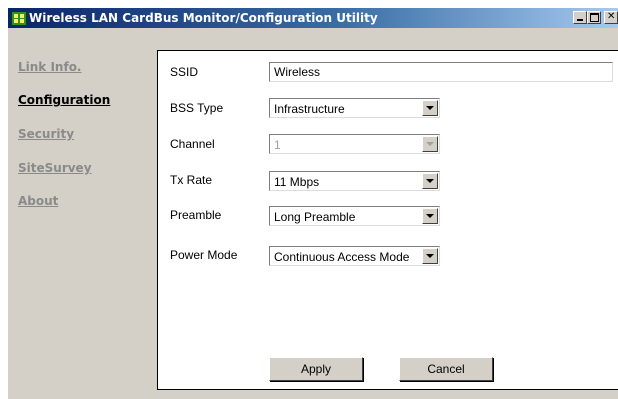 The width and height of the screenshot is (618, 399). Describe the element at coordinates (354, 181) in the screenshot. I see `tx-rate-select: 11 Mbps` at that location.